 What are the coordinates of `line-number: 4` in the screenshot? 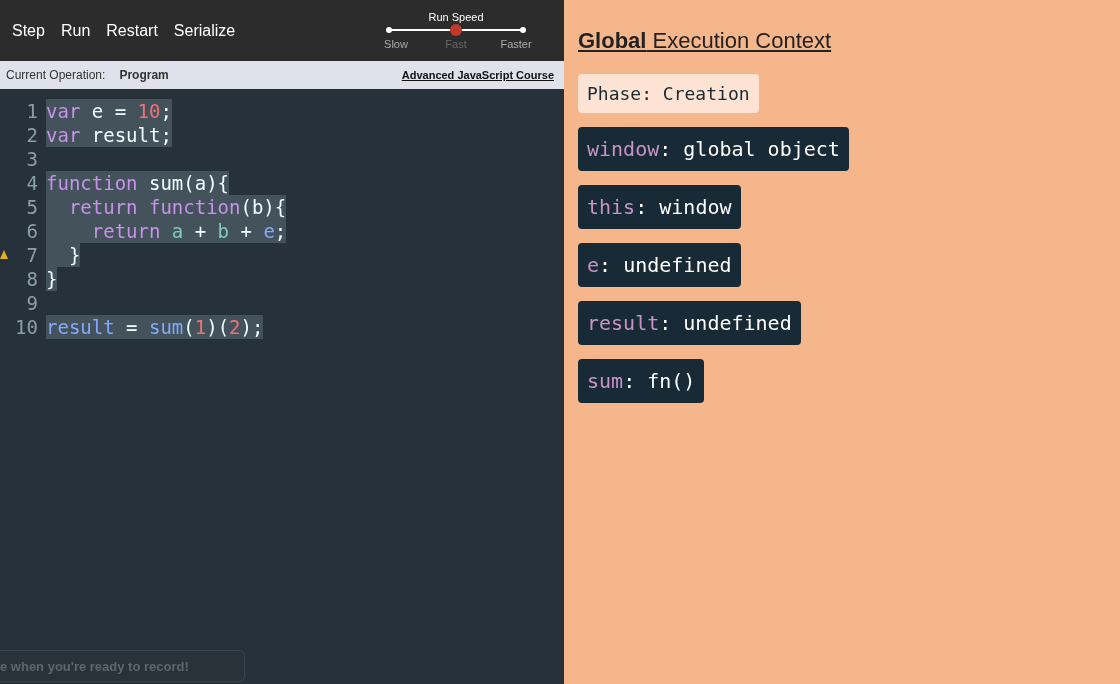 It's located at (32, 183).